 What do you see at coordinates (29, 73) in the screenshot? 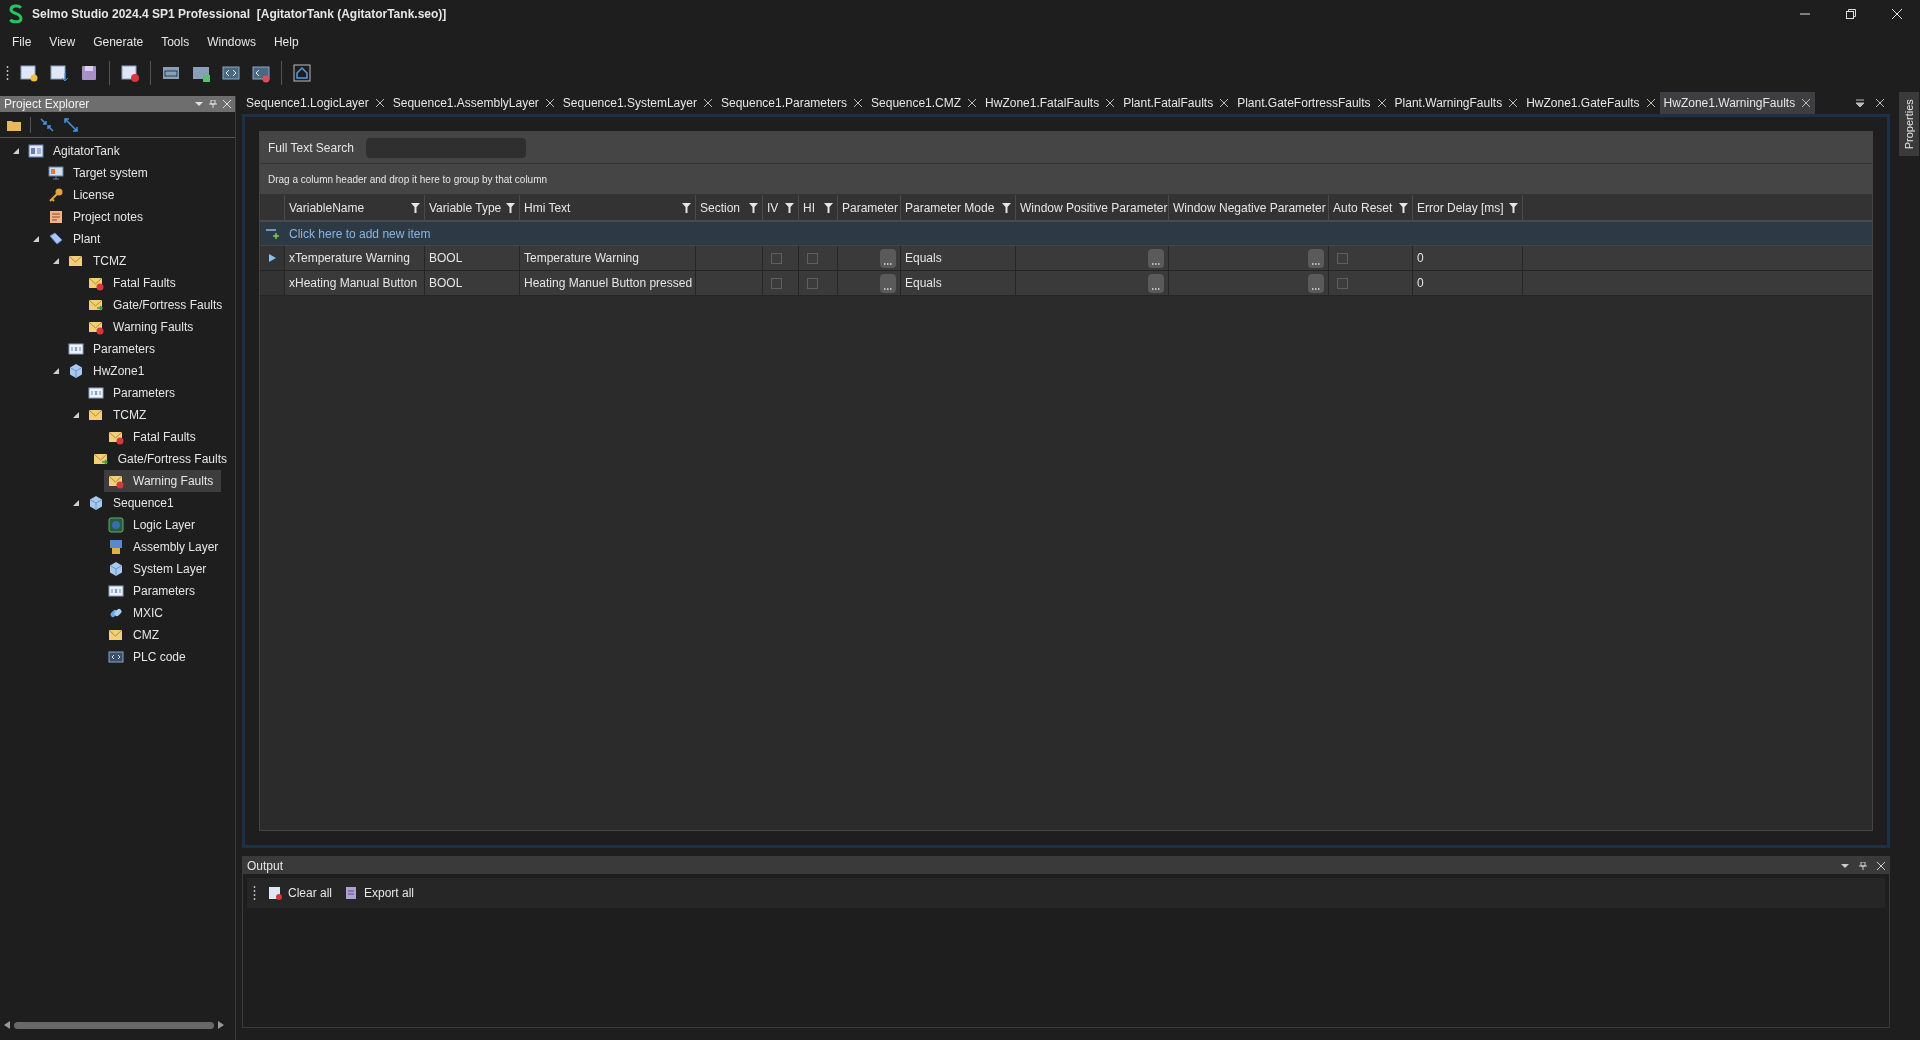
I see `new-document-icon` at bounding box center [29, 73].